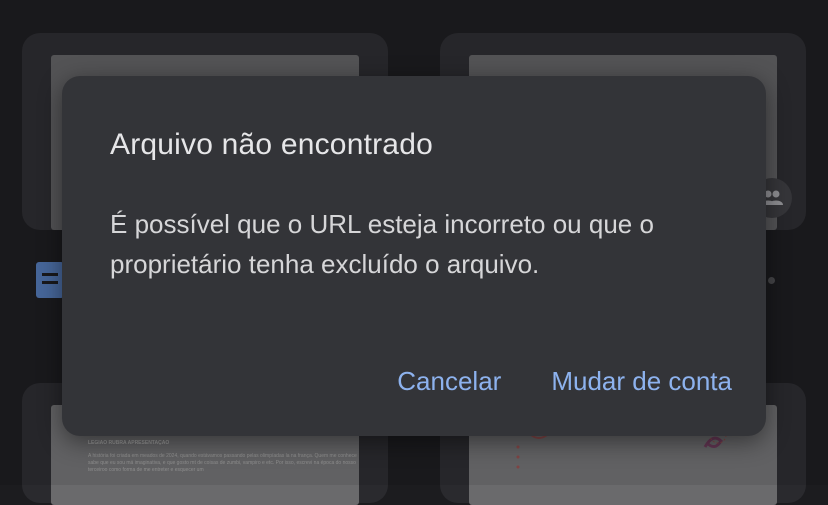 This screenshot has height=505, width=828. Describe the element at coordinates (271, 144) in the screenshot. I see `dialog-title: Arquivo não encontrado` at that location.